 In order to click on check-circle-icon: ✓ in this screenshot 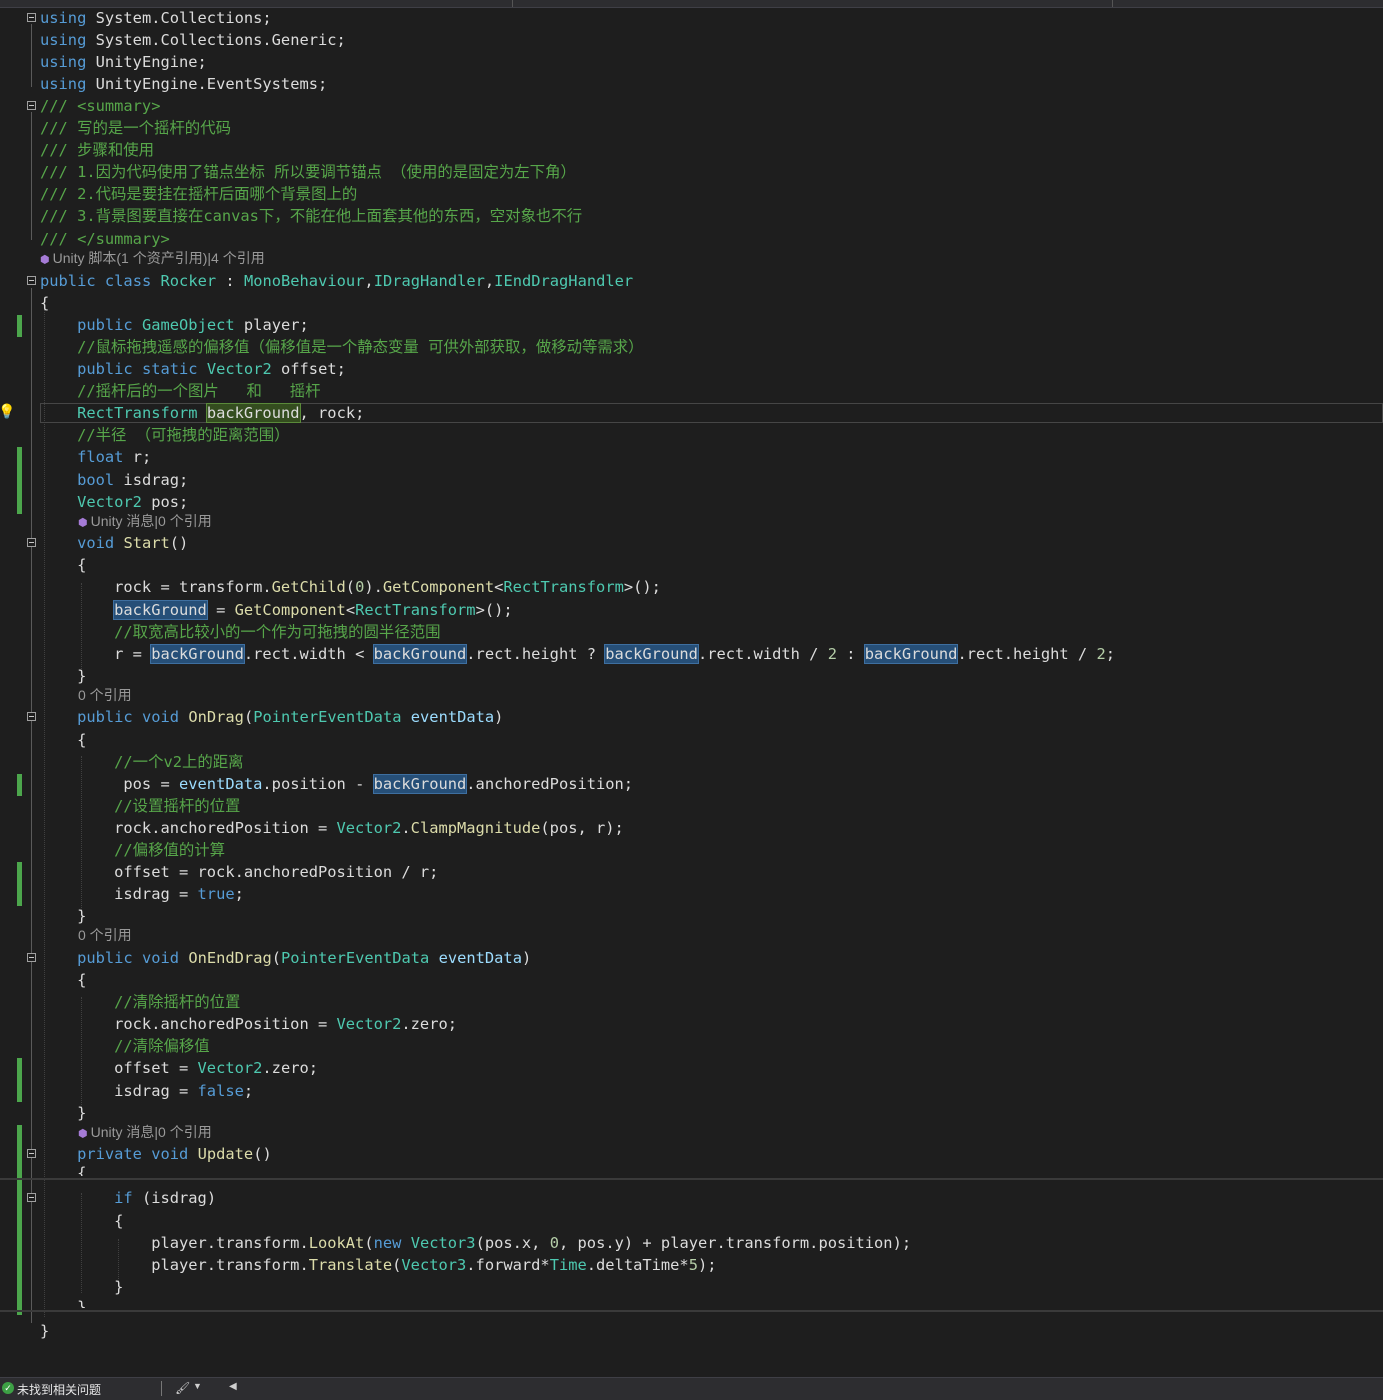, I will do `click(8, 1388)`.